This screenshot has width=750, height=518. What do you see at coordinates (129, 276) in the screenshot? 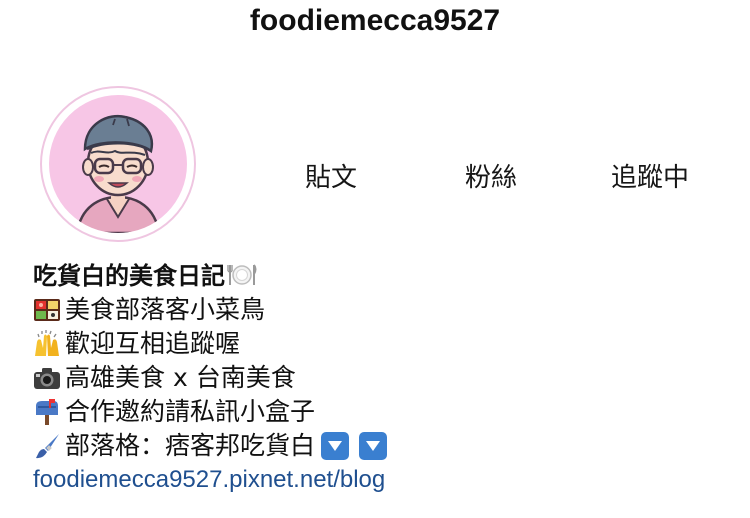
I see `bio-display-name: 吃貨白的美食日記` at bounding box center [129, 276].